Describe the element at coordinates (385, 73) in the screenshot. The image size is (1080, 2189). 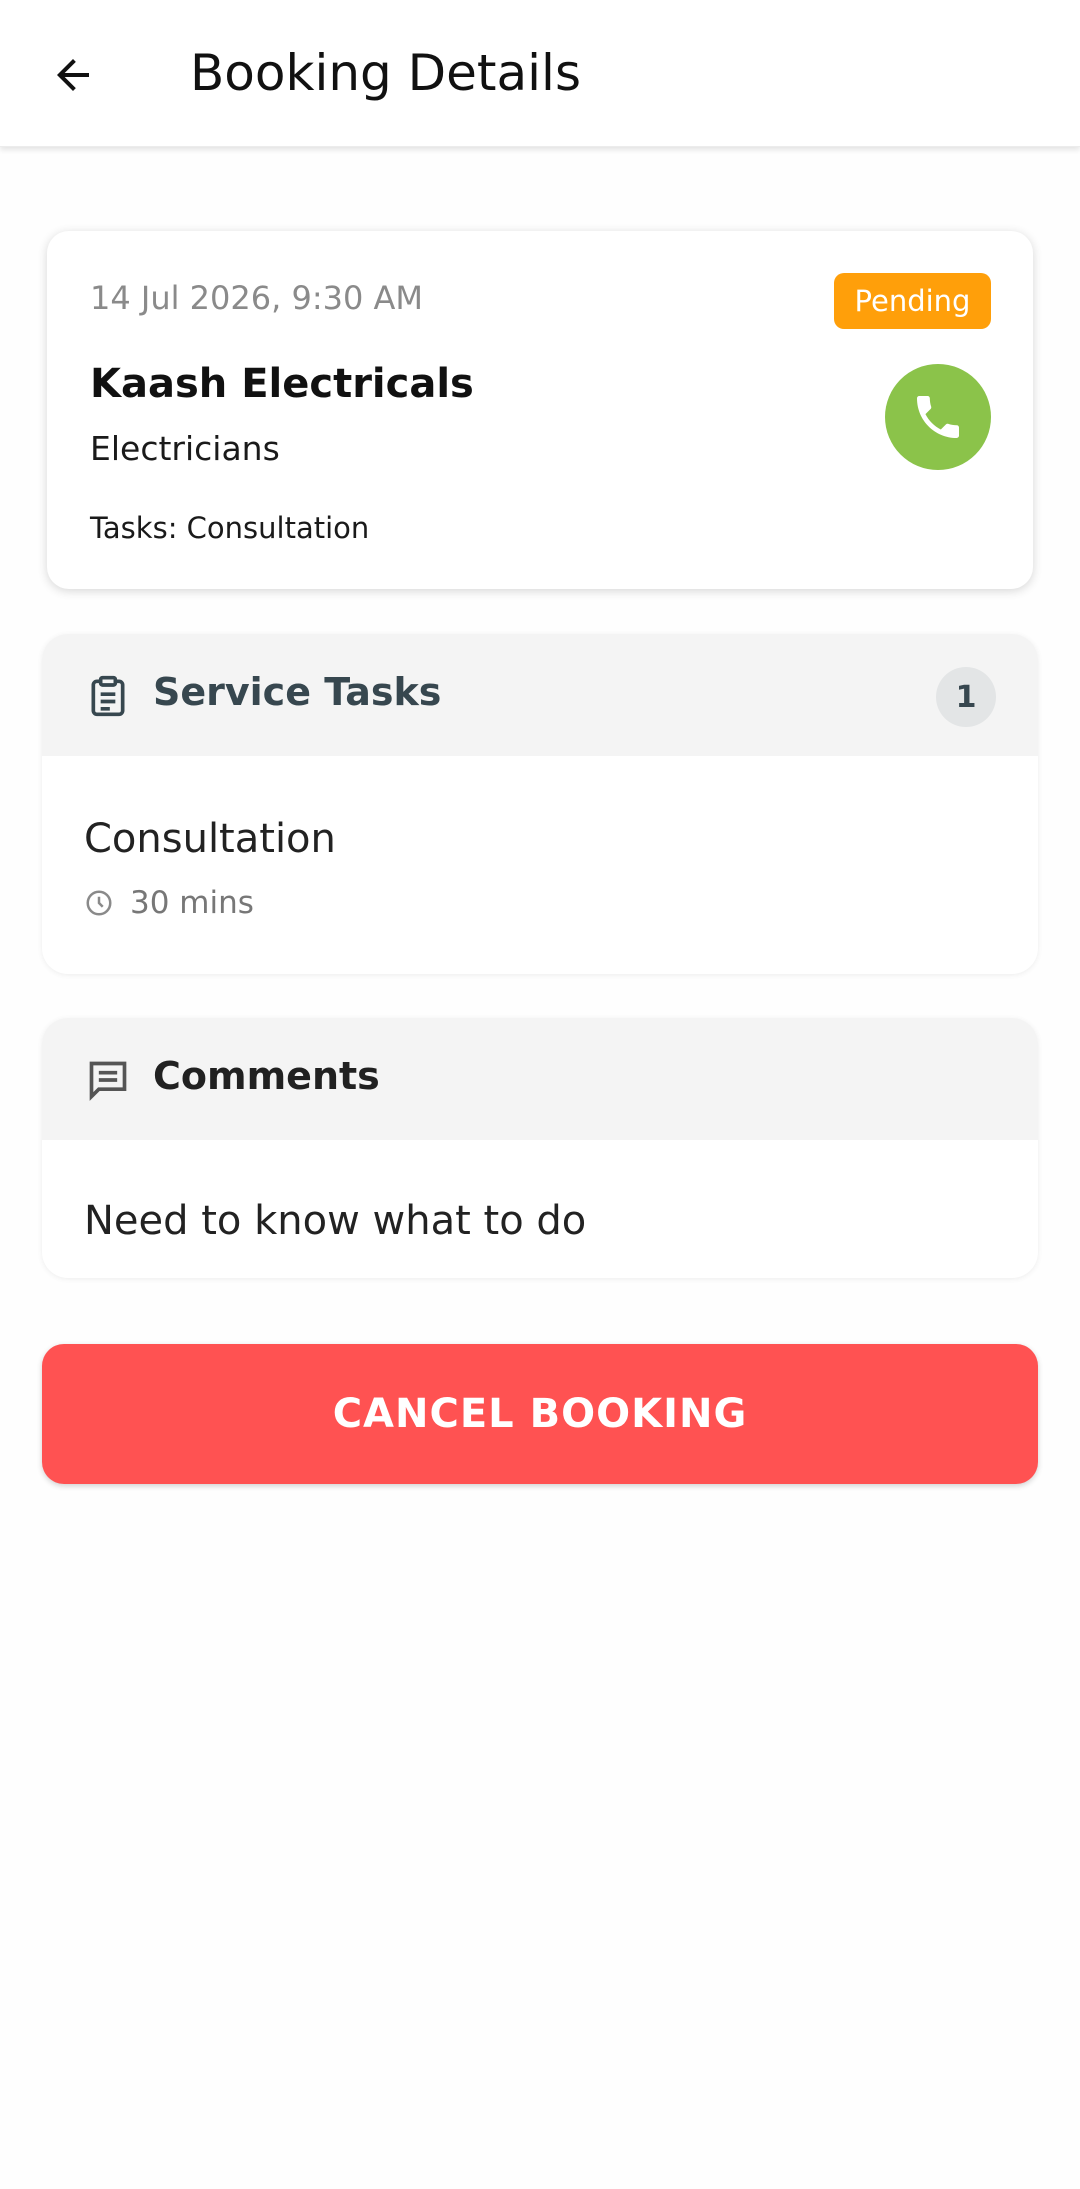
I see `page-title: Booking Details` at that location.